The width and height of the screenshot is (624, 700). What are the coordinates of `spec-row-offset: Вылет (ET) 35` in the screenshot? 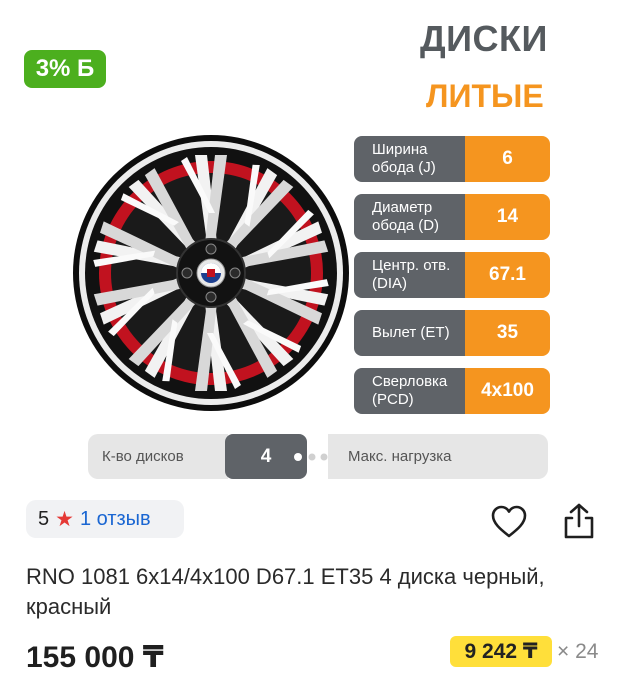 It's located at (452, 333).